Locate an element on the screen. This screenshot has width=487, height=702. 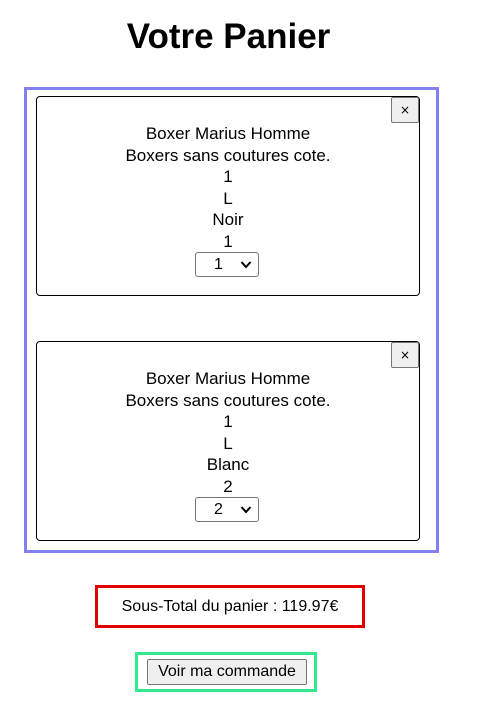
quantity-select-value: 1 is located at coordinates (218, 264).